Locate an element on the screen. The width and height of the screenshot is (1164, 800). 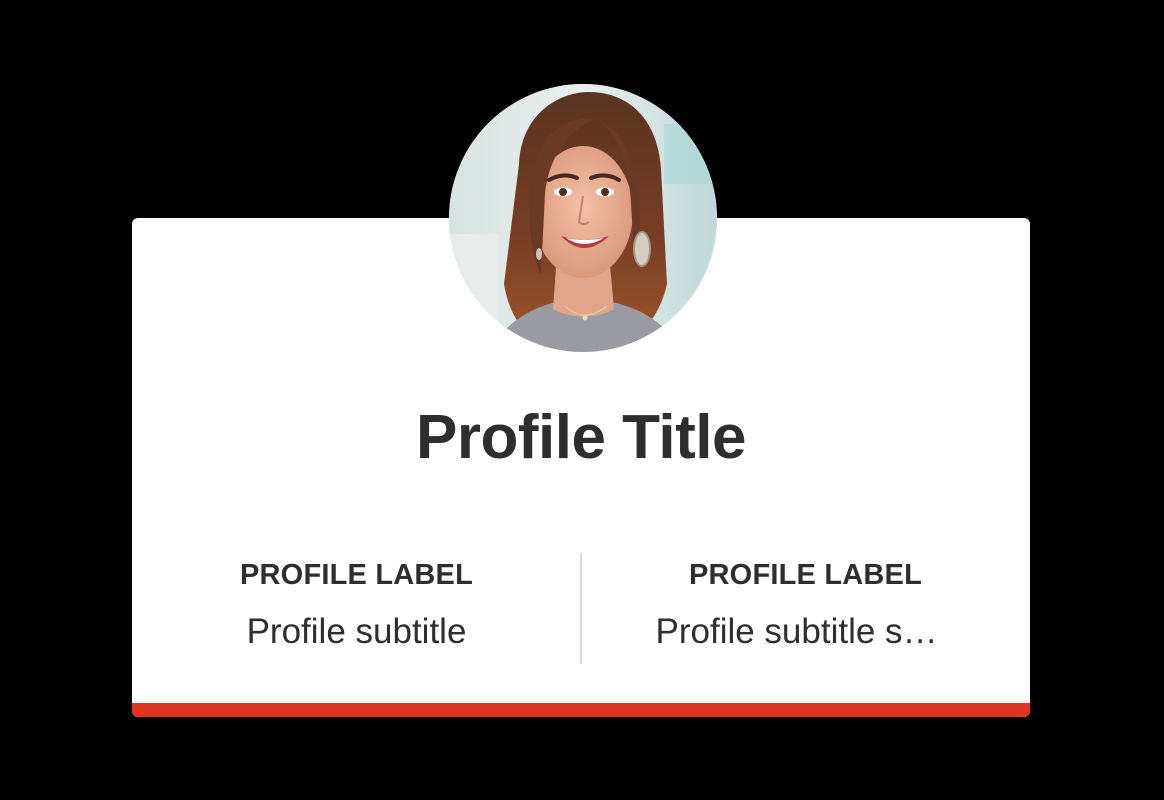
avatar is located at coordinates (583, 218).